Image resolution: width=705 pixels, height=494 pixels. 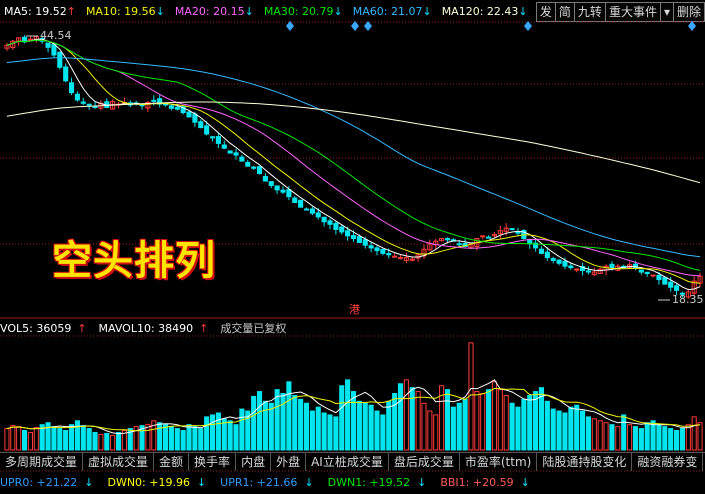 I want to click on tab-5: 外盘, so click(x=289, y=462).